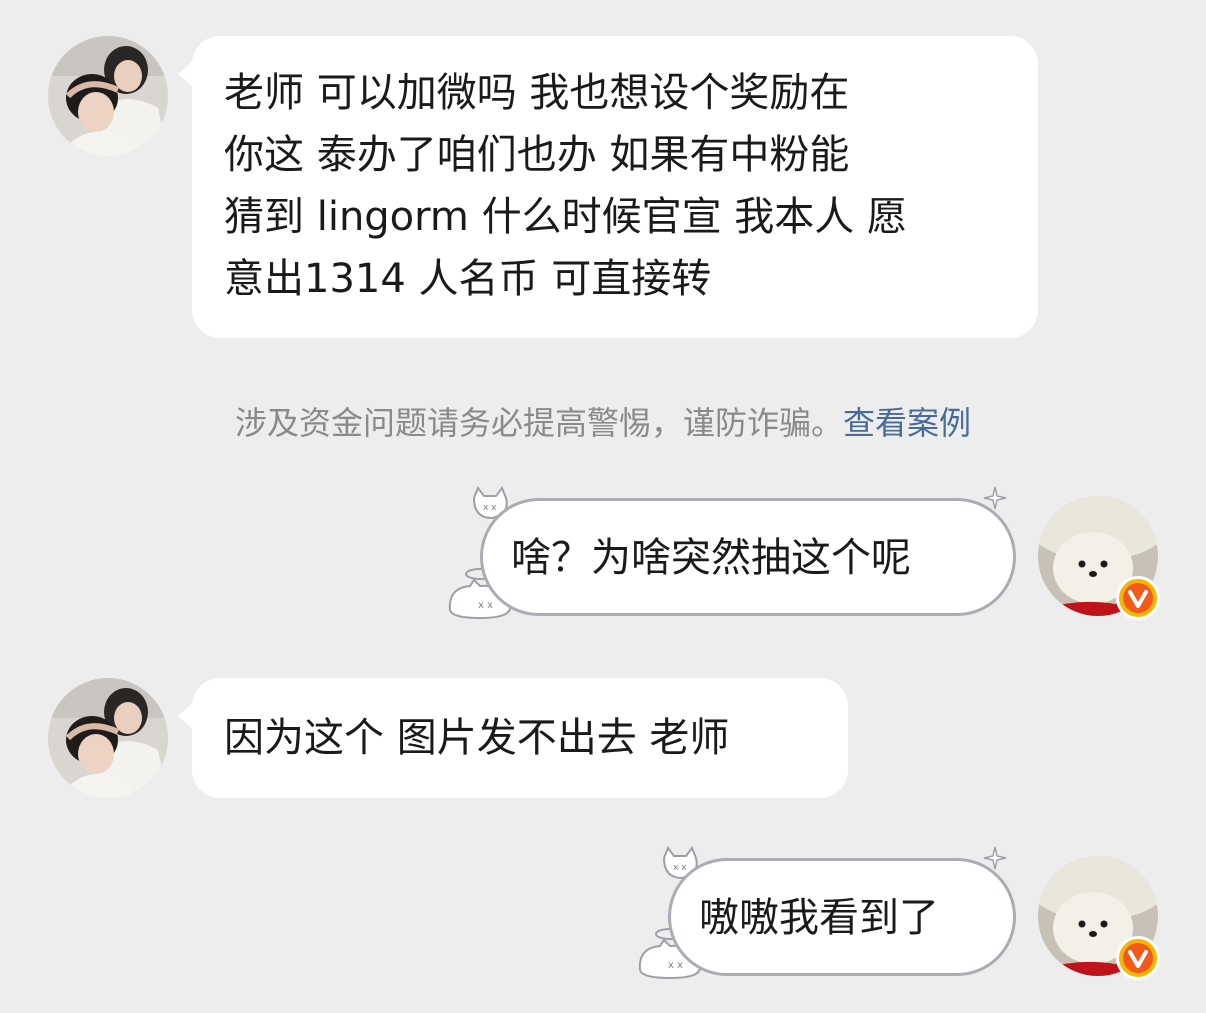  I want to click on outgoing-message-bubble: 嗷嗷我看到了, so click(842, 917).